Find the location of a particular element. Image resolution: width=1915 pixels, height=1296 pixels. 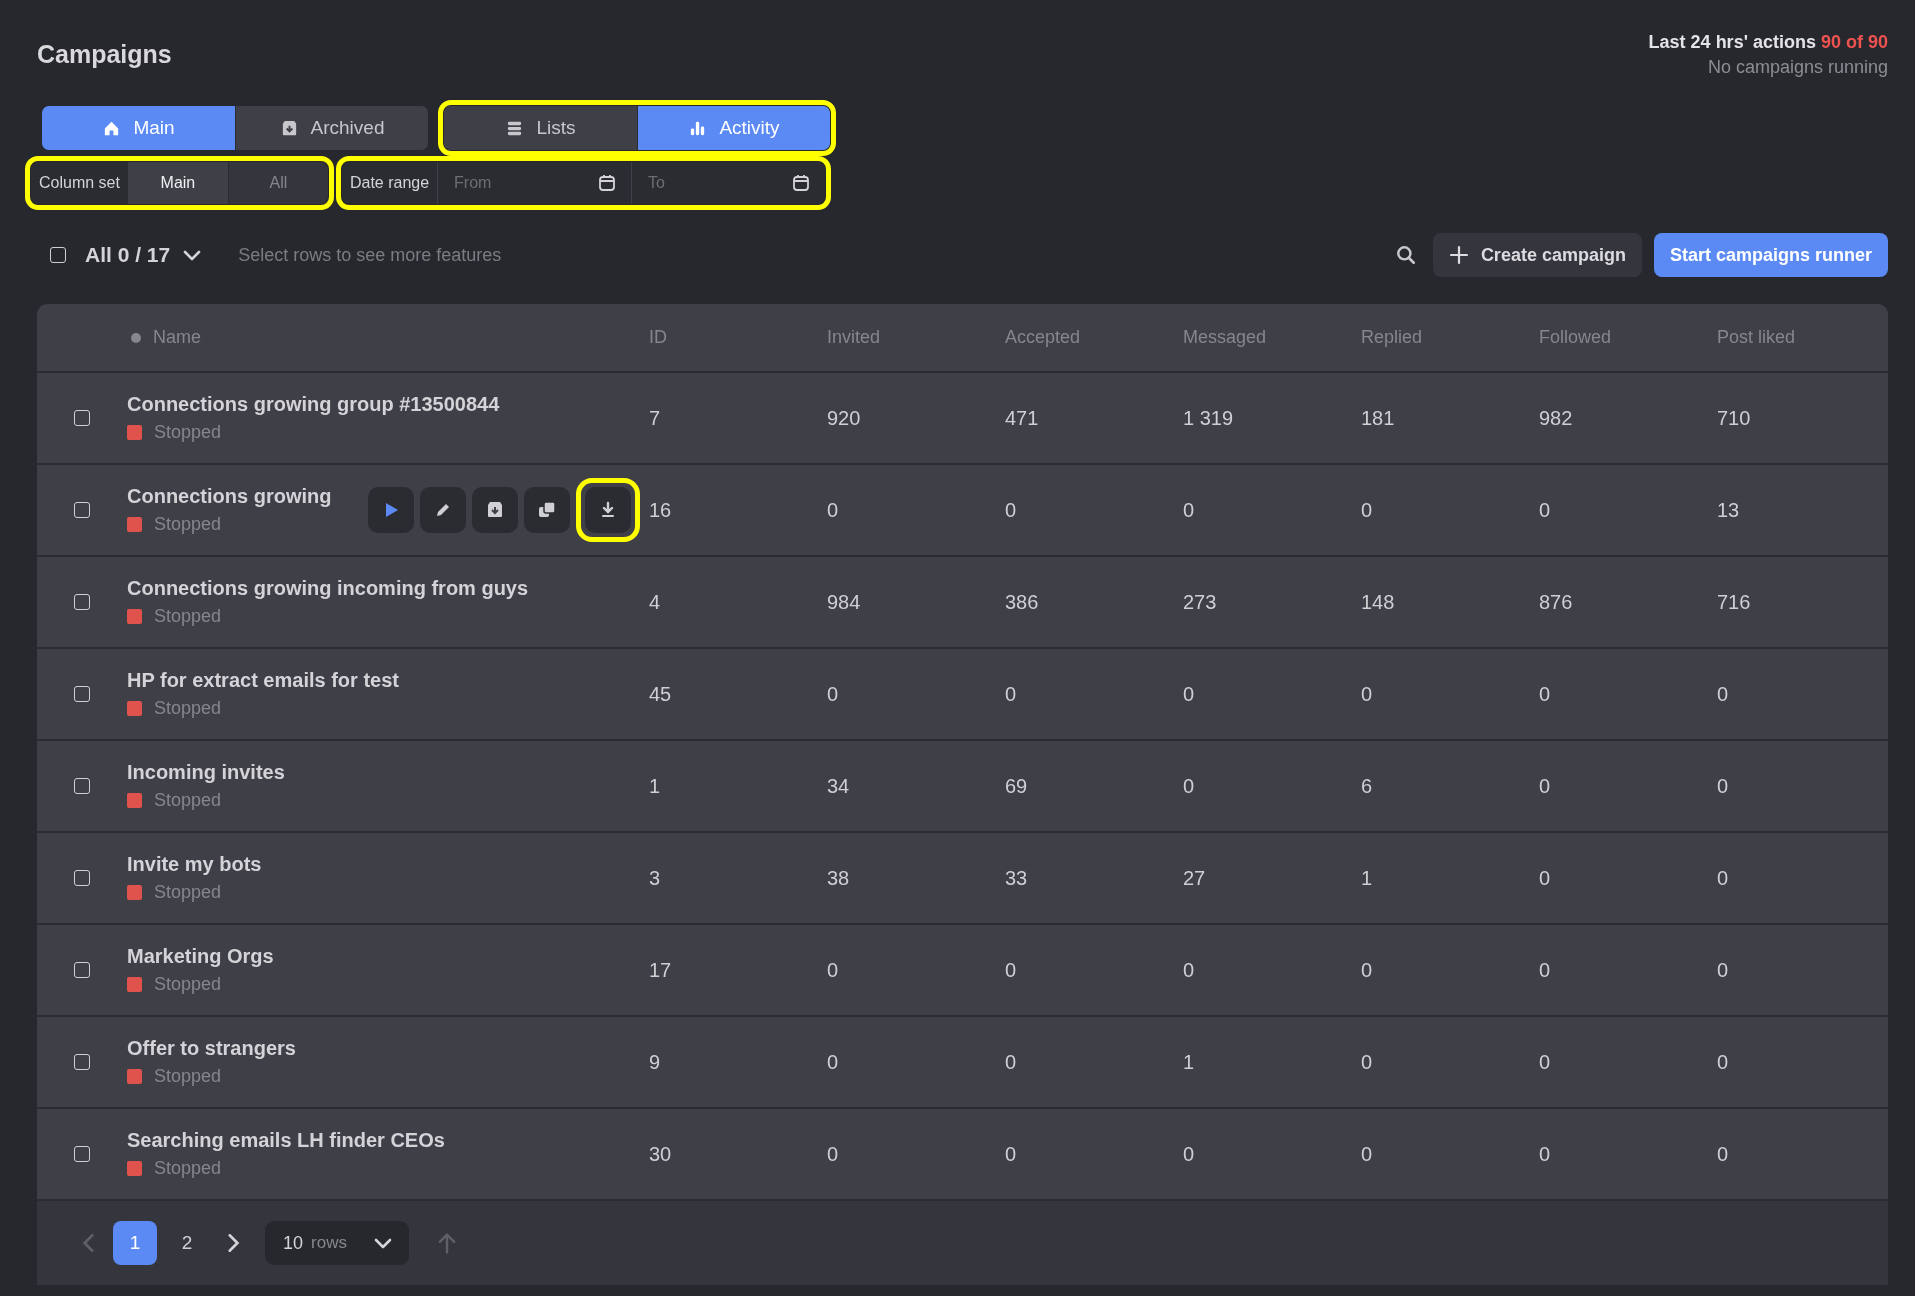

tab: Main is located at coordinates (138, 128).